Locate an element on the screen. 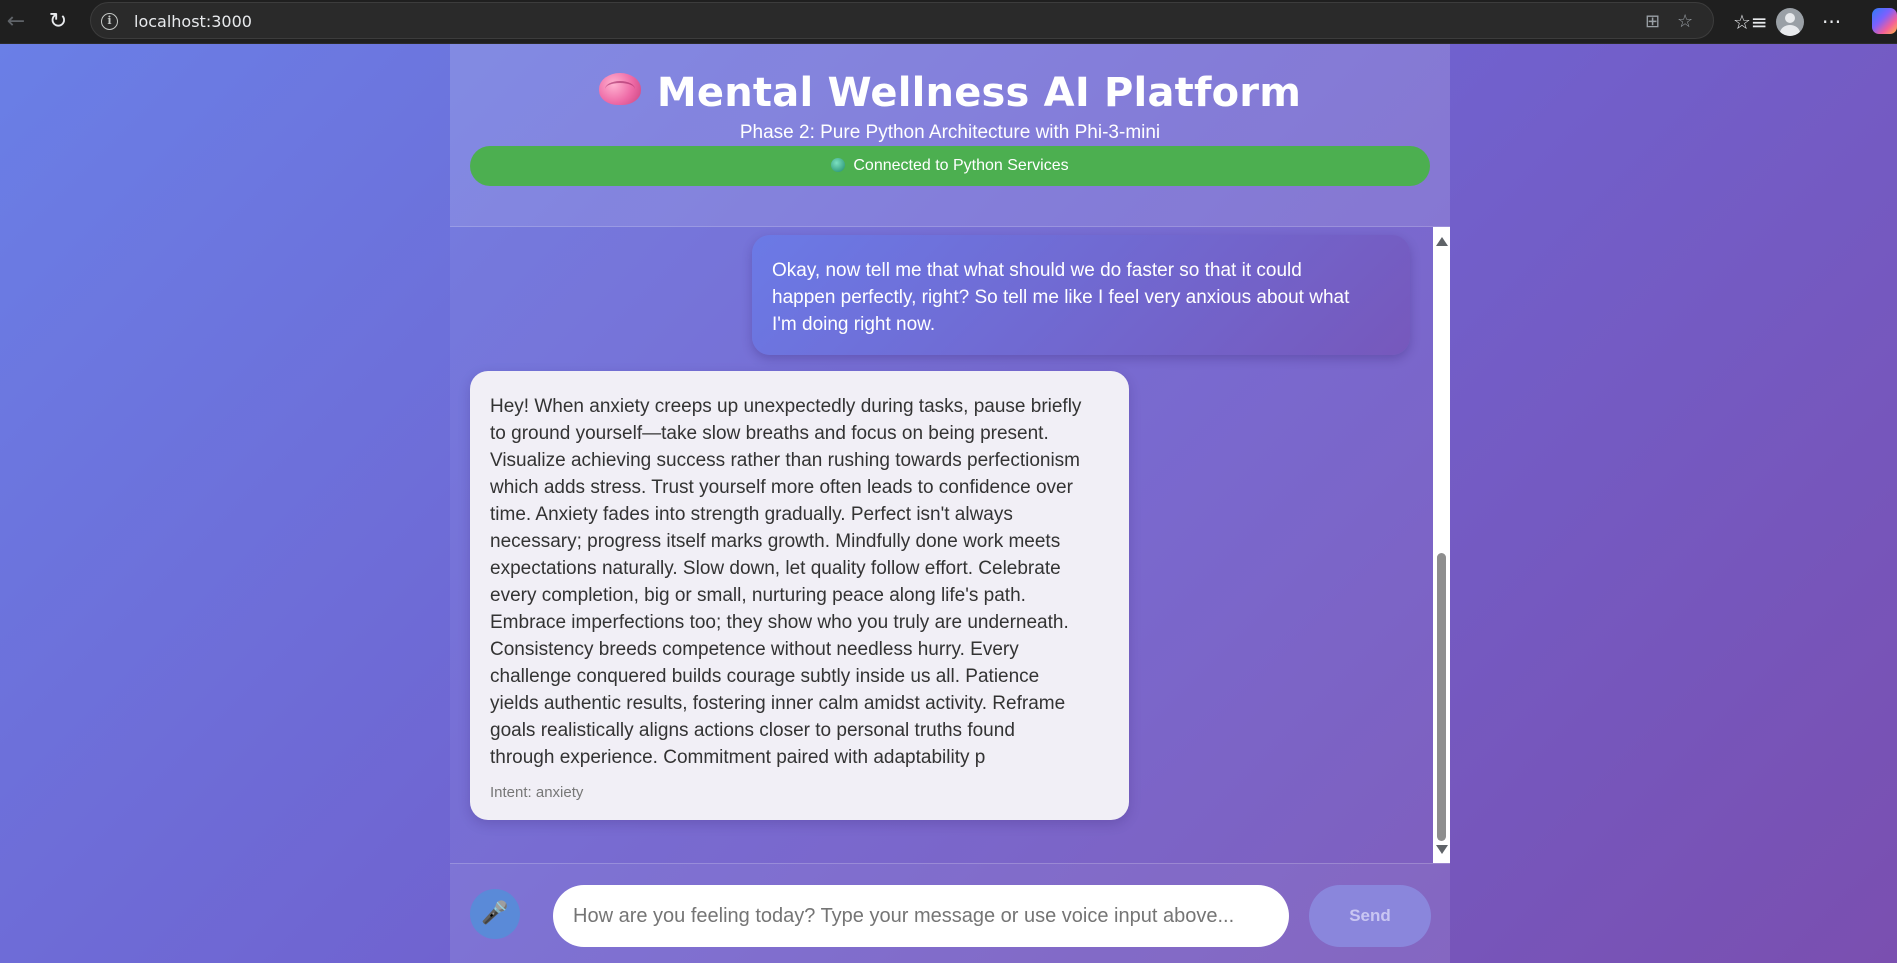 This screenshot has width=1897, height=963. info-icon: i is located at coordinates (109, 21).